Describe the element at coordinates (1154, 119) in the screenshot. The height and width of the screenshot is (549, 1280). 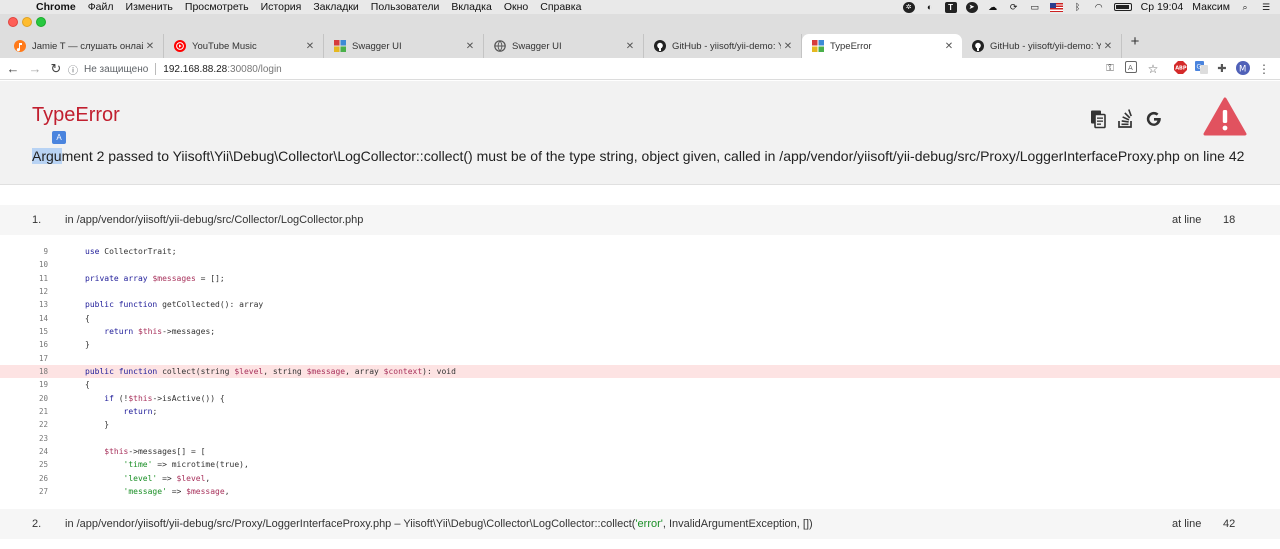
I see `google-search-icon` at that location.